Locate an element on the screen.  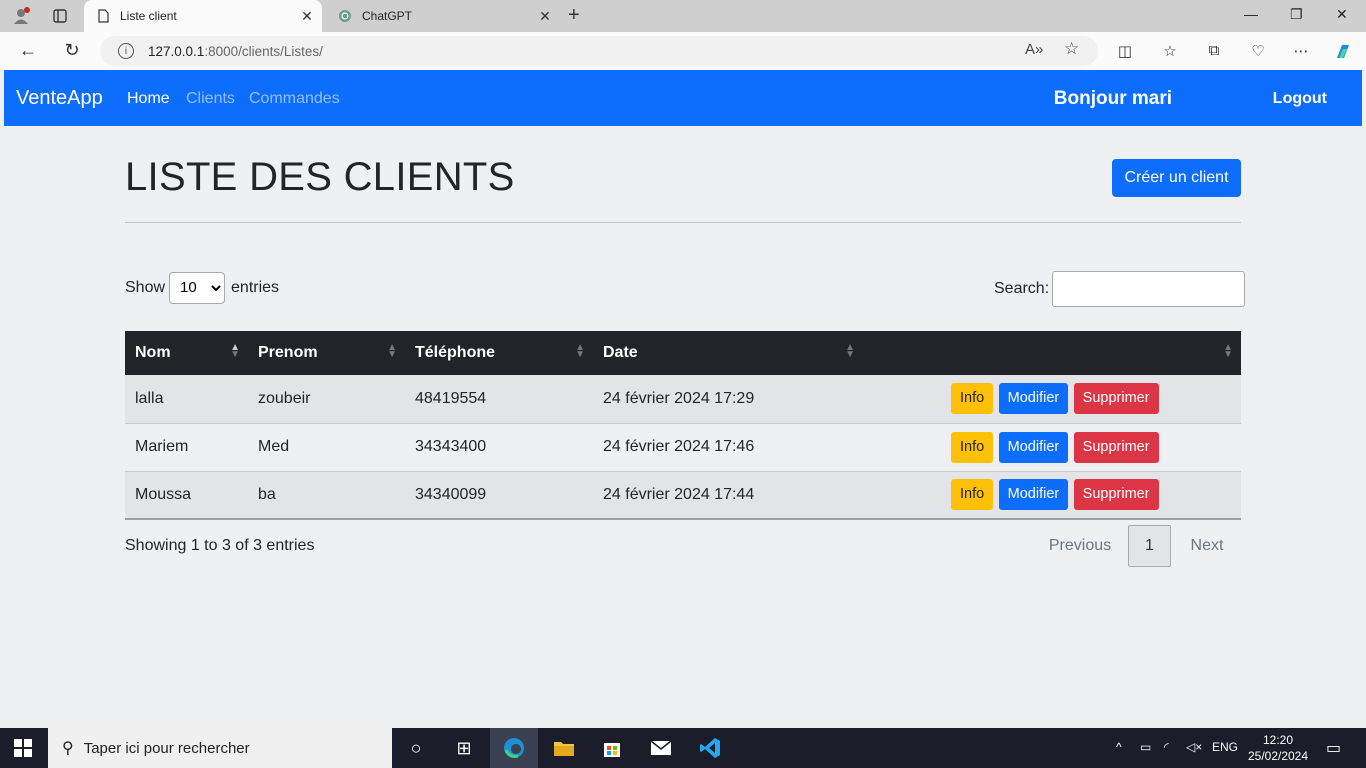
tab-liste-client: Liste client ✕ is located at coordinates (203, 16).